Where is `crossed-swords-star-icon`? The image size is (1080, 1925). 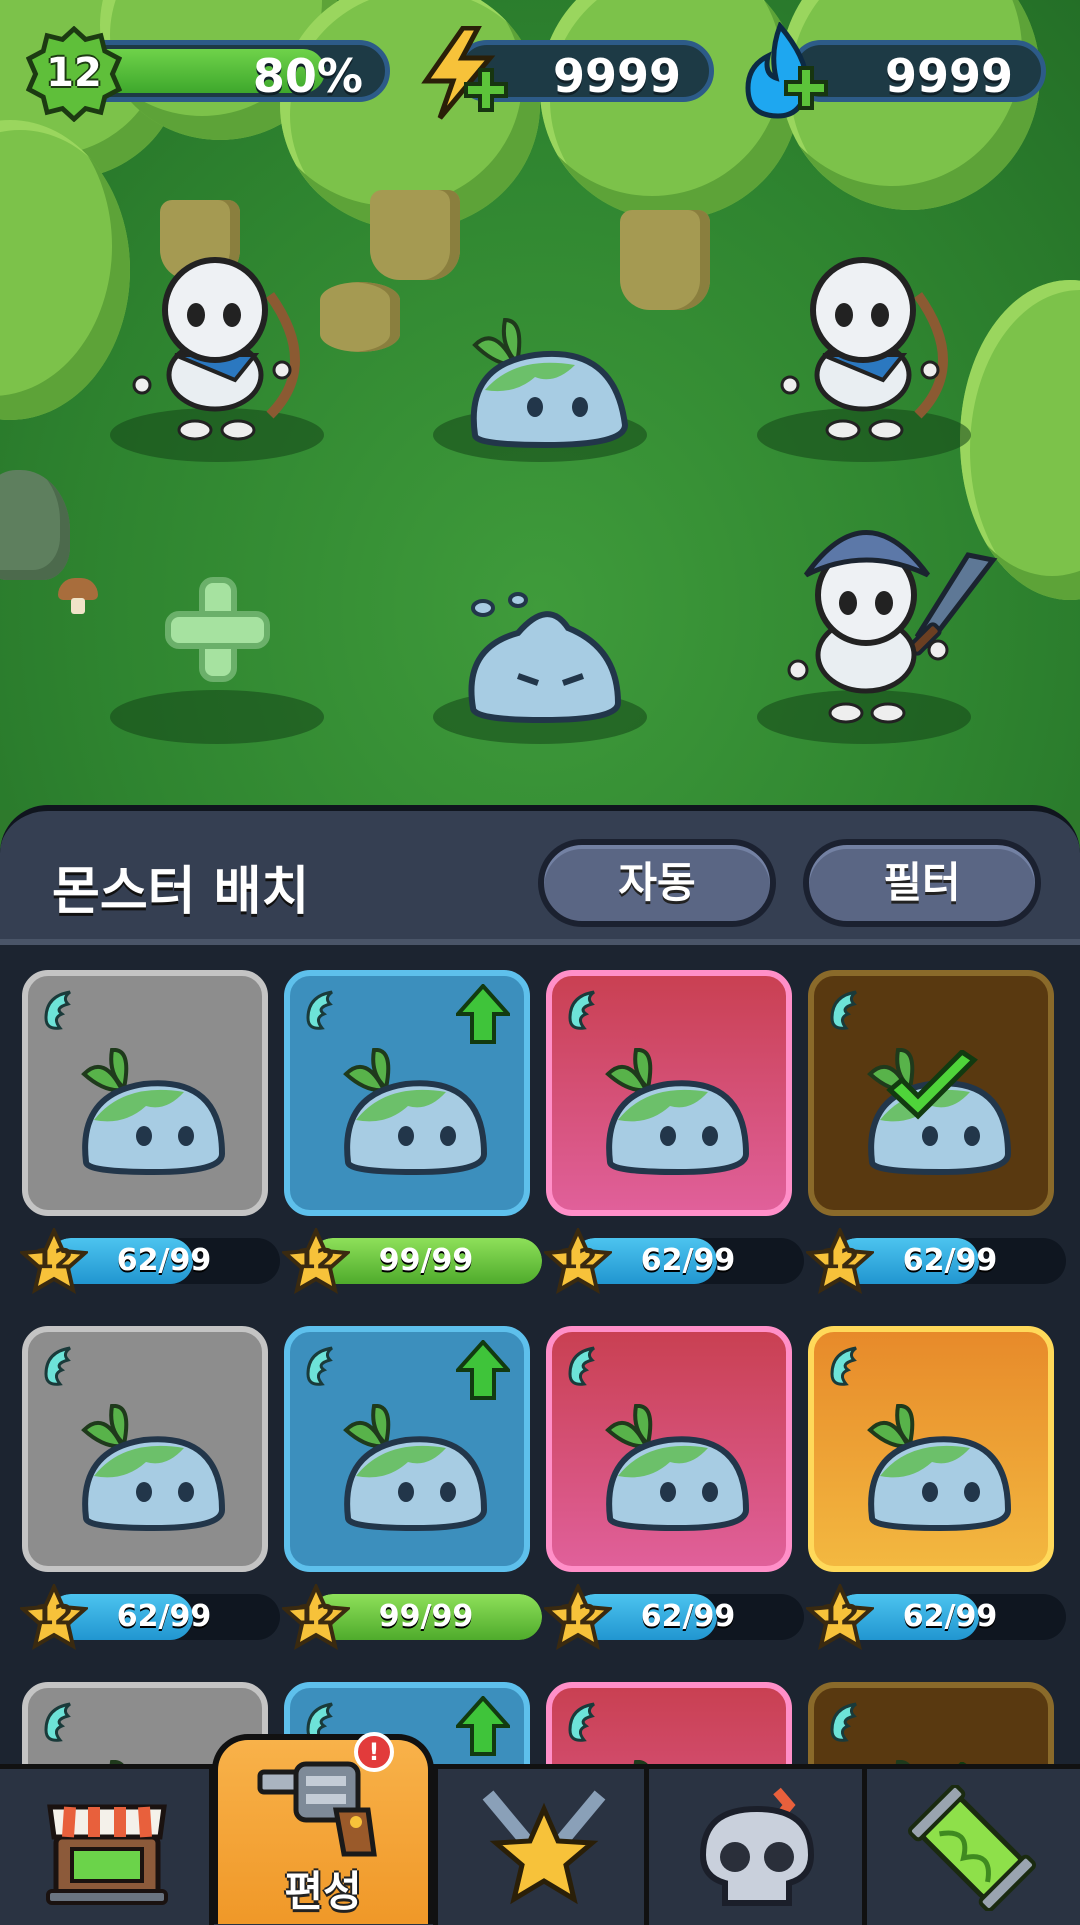 crossed-swords-star-icon is located at coordinates (544, 1847).